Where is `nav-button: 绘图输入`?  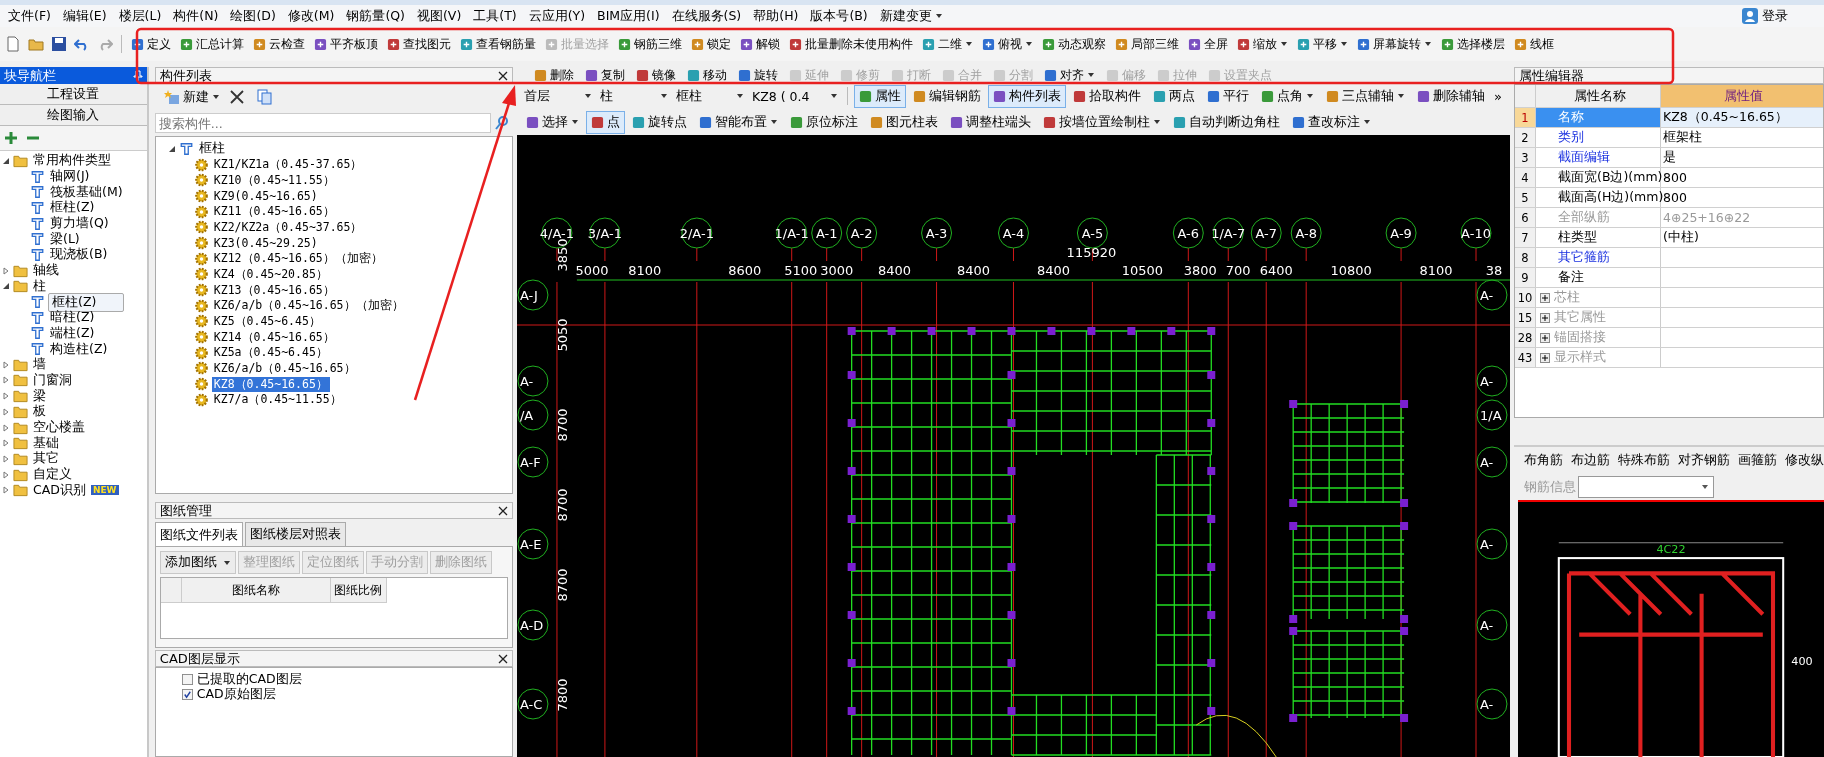
nav-button: 绘图输入 is located at coordinates (73, 115).